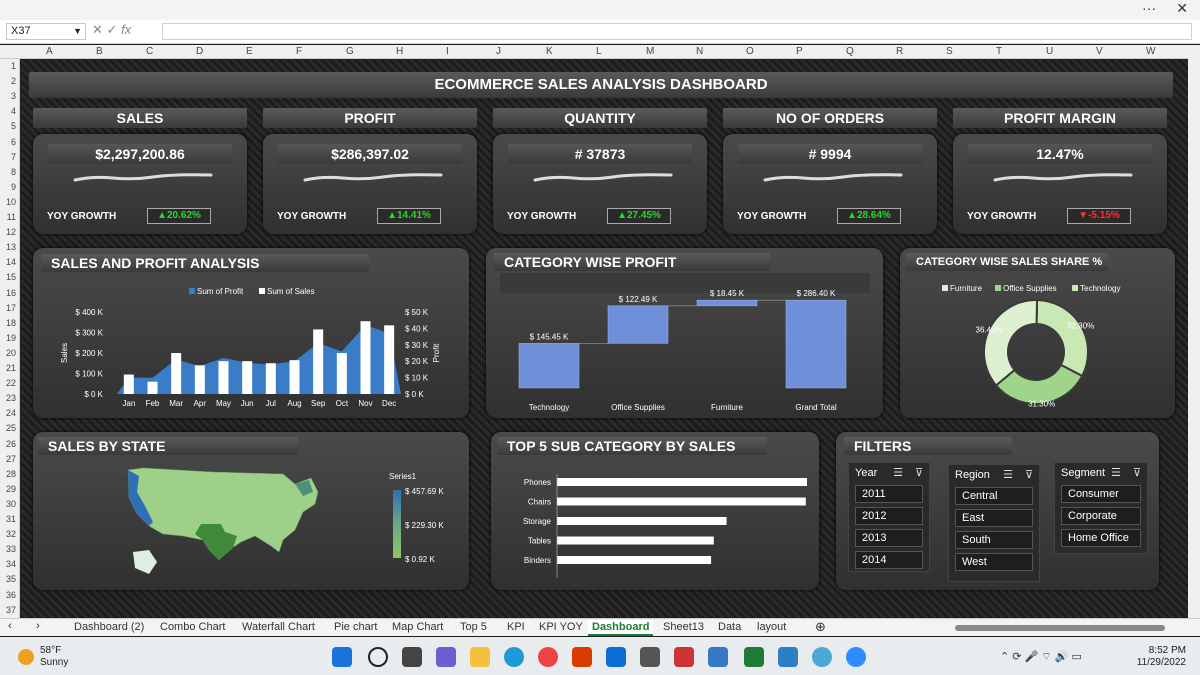 The width and height of the screenshot is (1200, 675). Describe the element at coordinates (677, 31) in the screenshot. I see `formula-input` at that location.